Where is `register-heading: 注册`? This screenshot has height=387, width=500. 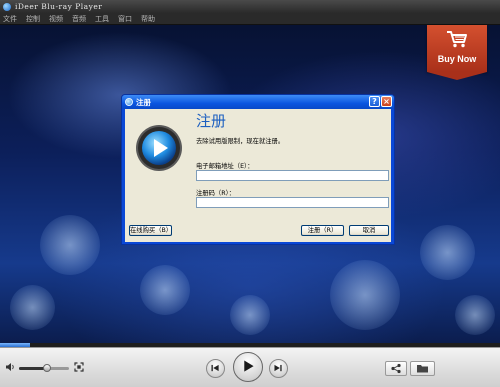 register-heading: 注册 is located at coordinates (211, 121).